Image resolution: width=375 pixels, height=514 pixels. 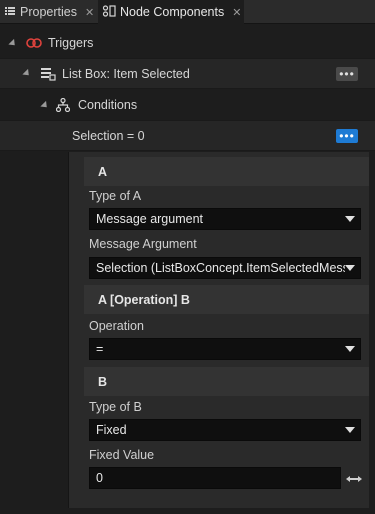 I want to click on fixed-value-input: 0, so click(x=215, y=478).